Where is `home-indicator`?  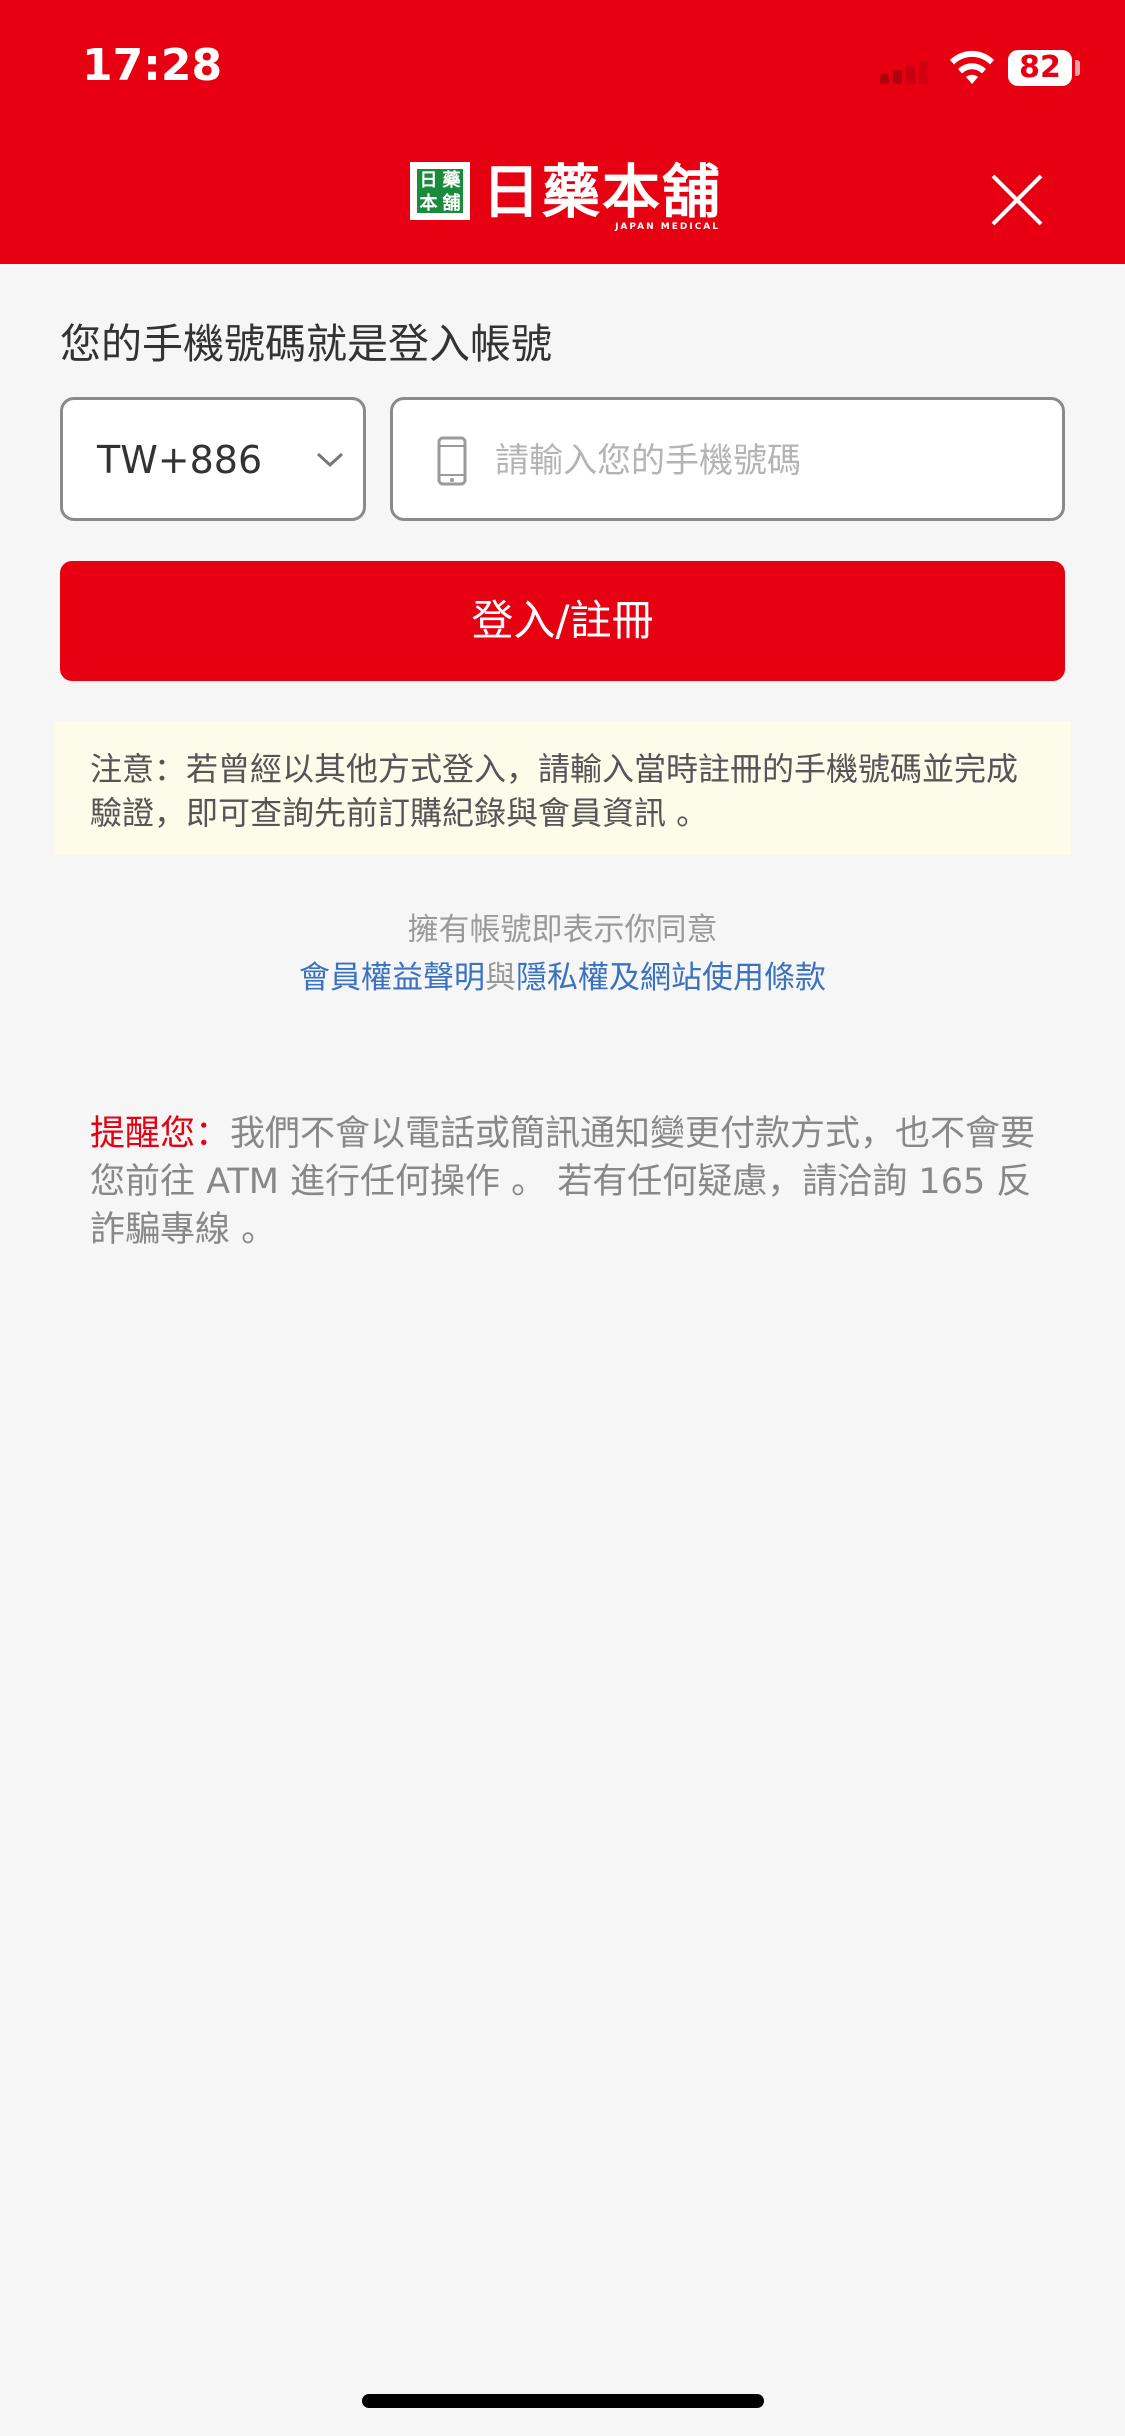 home-indicator is located at coordinates (563, 2401).